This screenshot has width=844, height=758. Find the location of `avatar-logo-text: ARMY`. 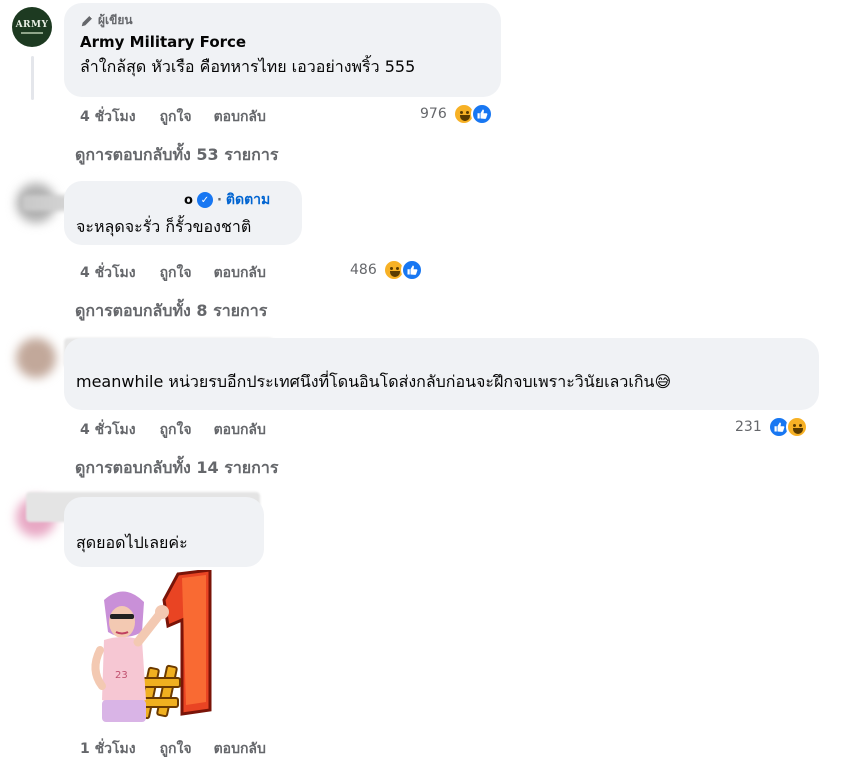

avatar-logo-text: ARMY is located at coordinates (32, 25).